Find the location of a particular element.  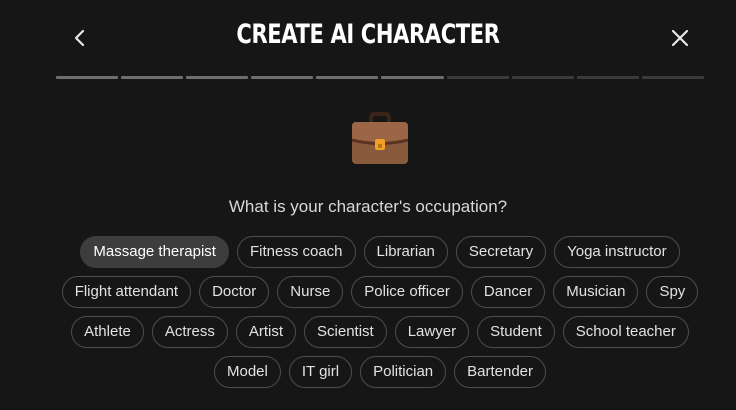

occupation-chip-librarian: Librarian is located at coordinates (405, 252).